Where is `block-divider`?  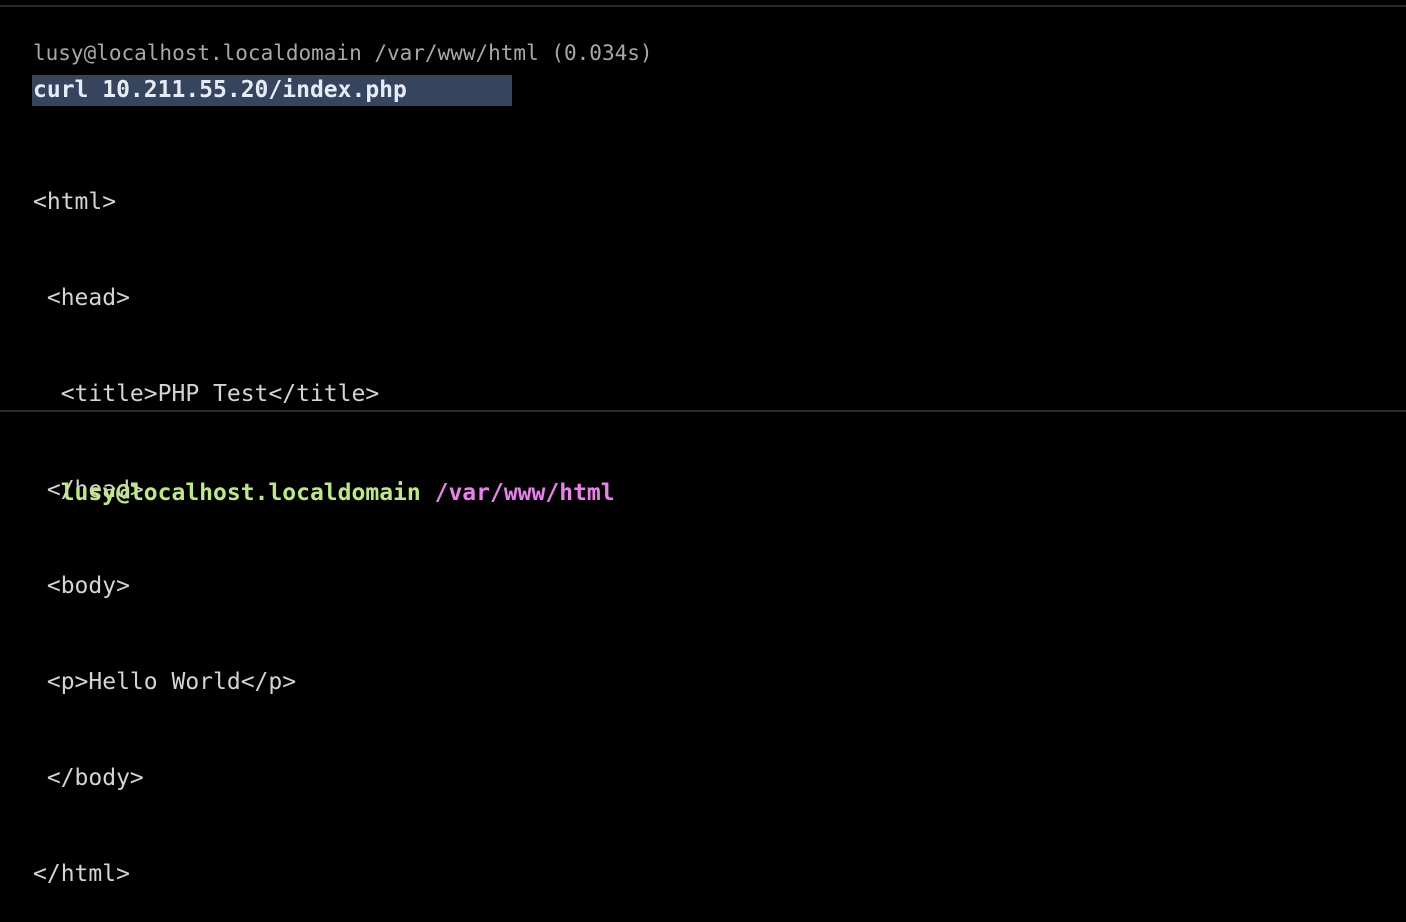
block-divider is located at coordinates (703, 411).